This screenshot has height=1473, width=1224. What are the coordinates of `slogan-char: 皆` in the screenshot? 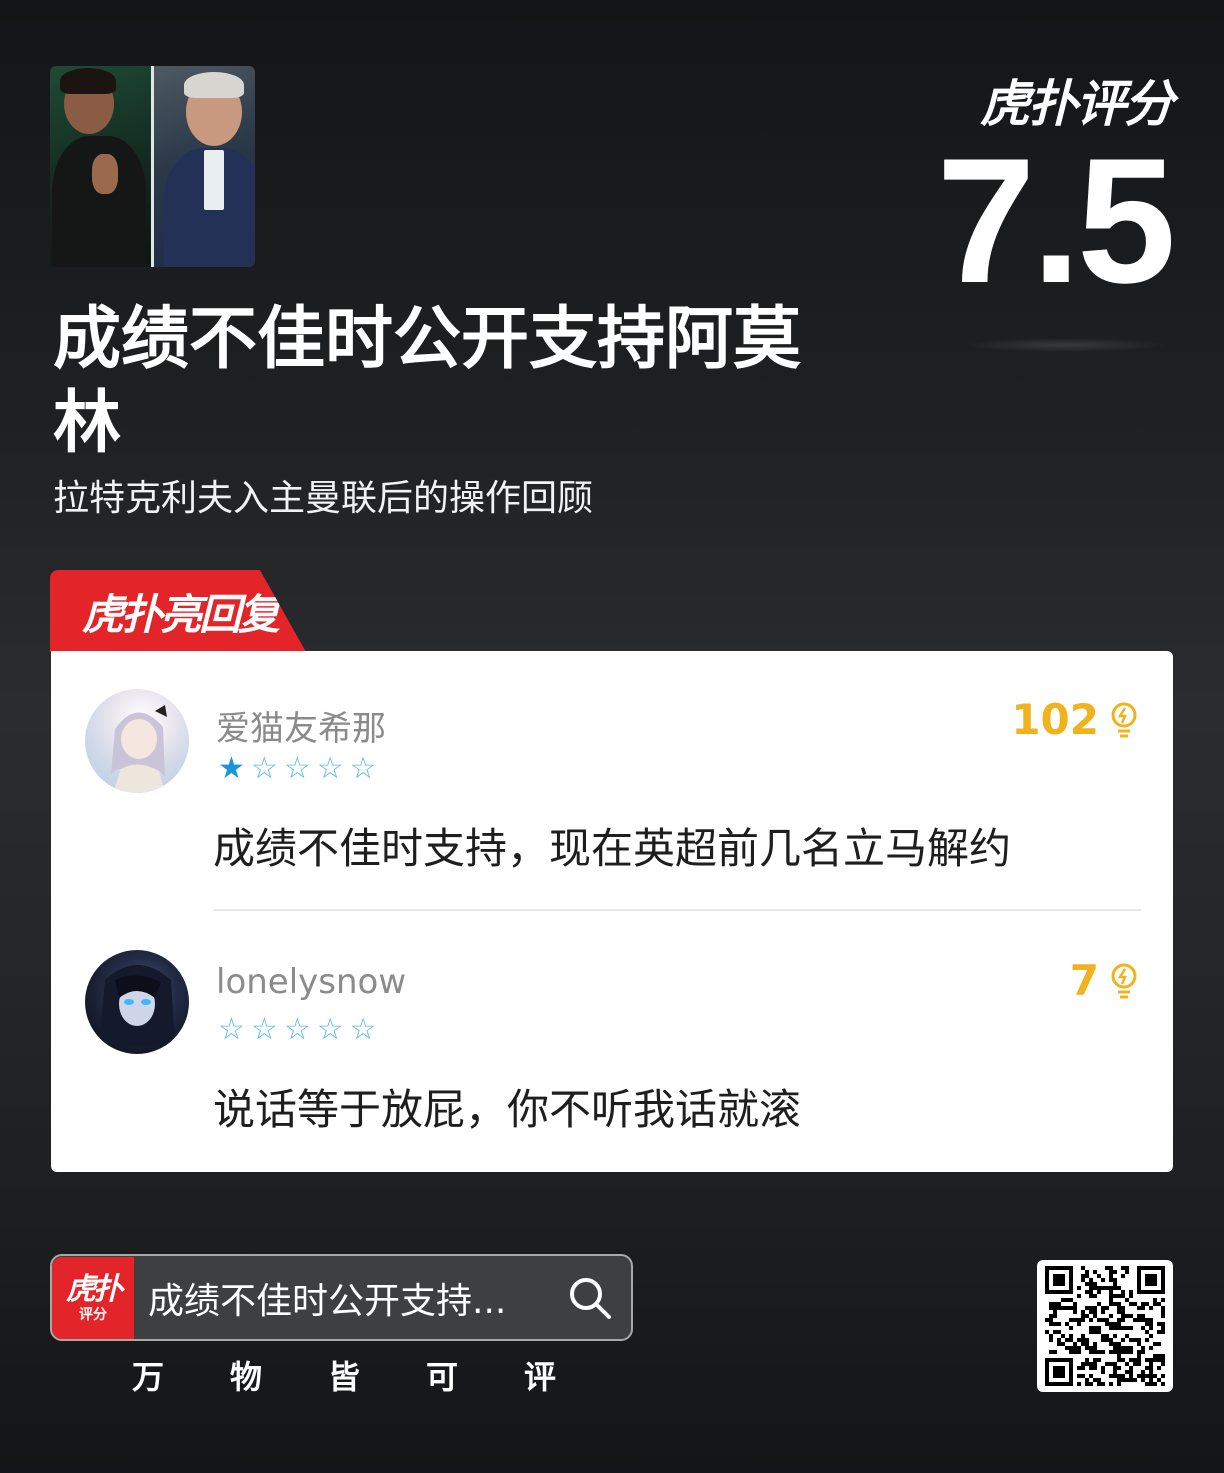 It's located at (343, 1377).